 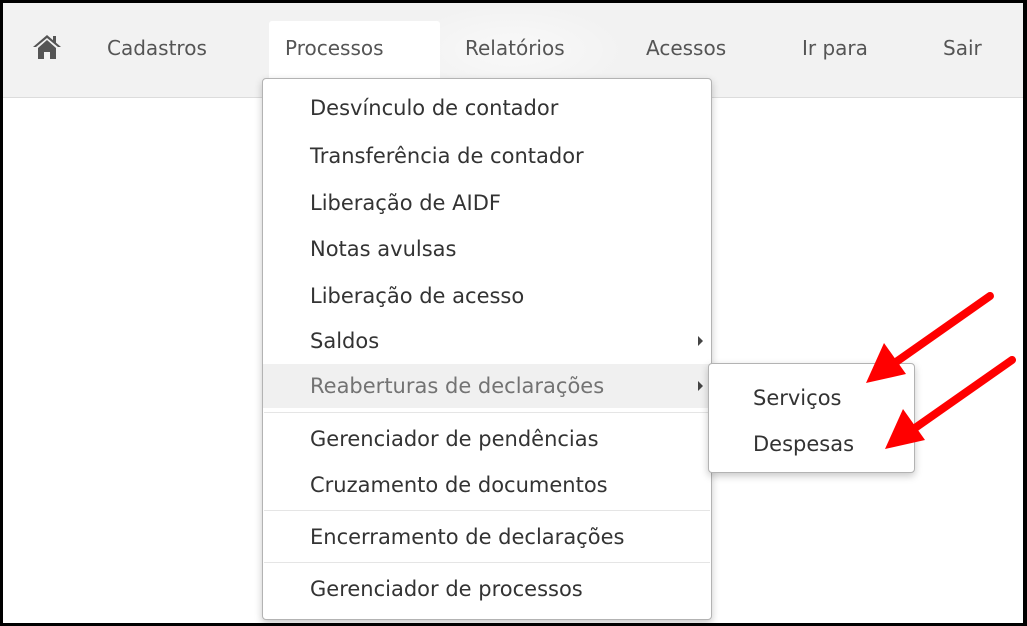 I want to click on menu-item-label: Gerenciador de pendências, so click(x=454, y=439).